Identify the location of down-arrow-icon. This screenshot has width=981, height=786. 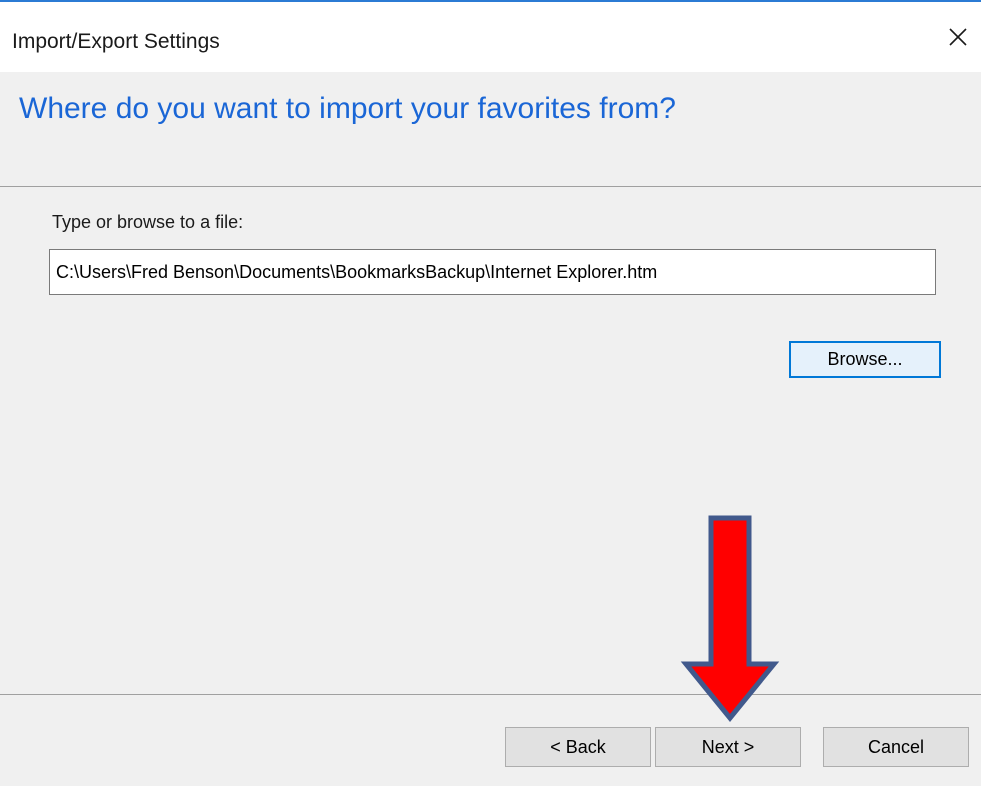
(730, 618).